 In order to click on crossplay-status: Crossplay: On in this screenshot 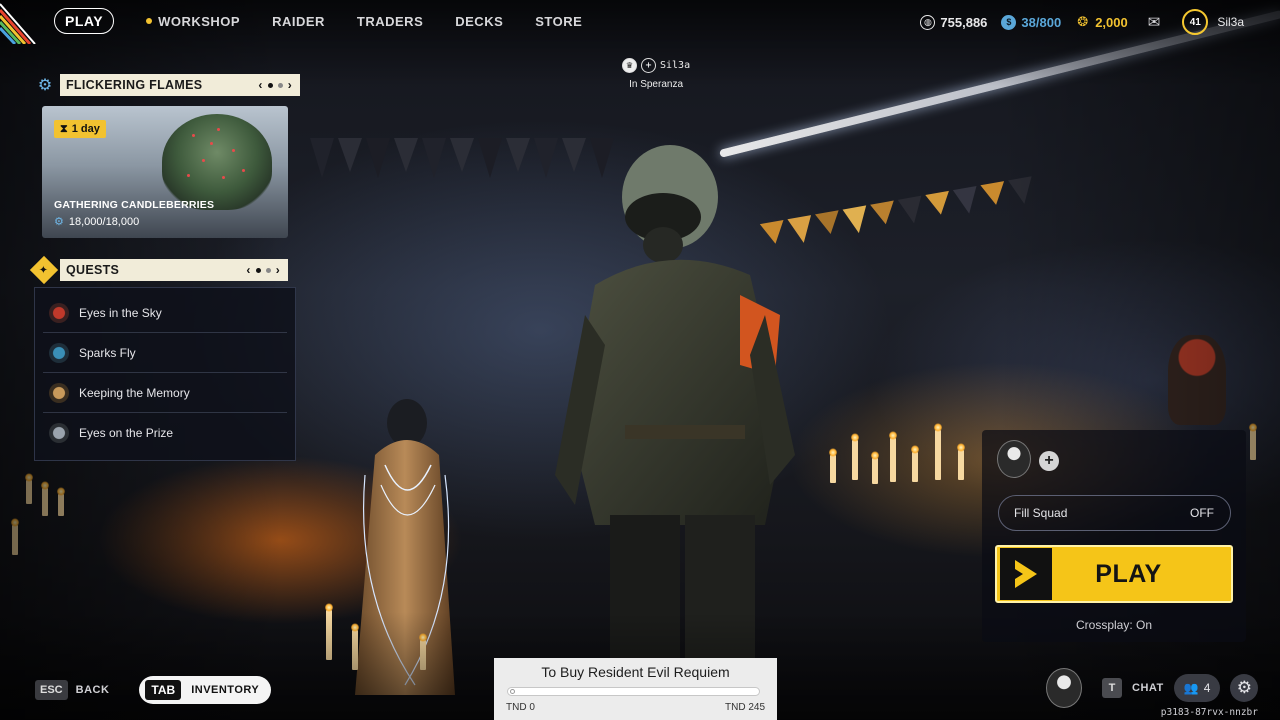, I will do `click(1114, 625)`.